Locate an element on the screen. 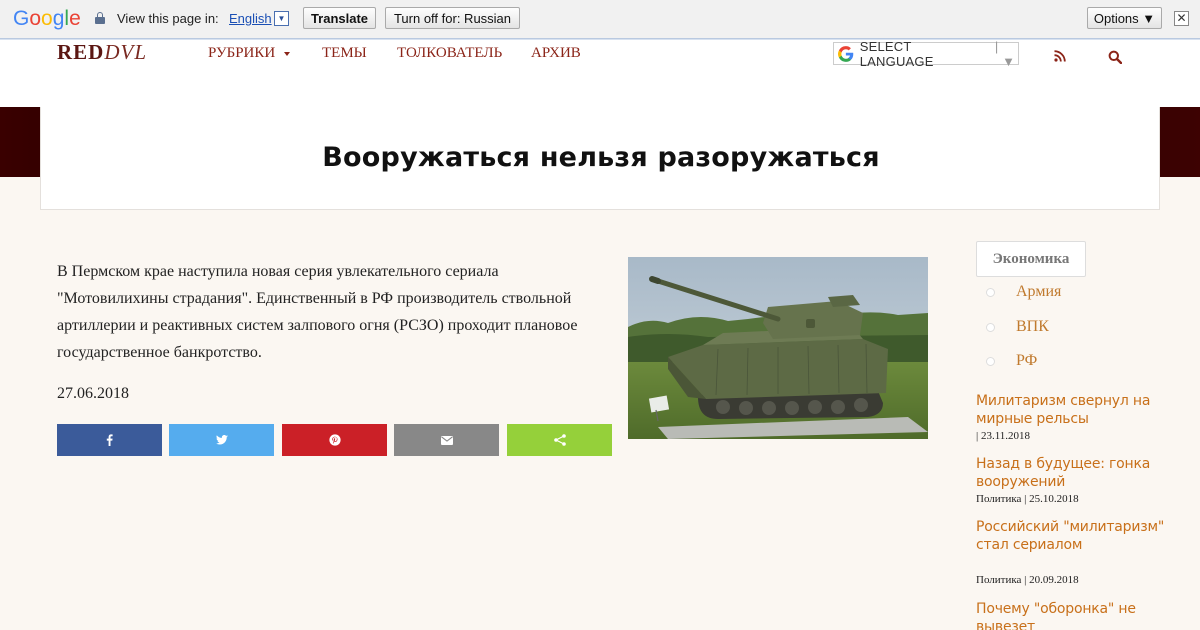 The image size is (1200, 630). rss-icon is located at coordinates (1060, 56).